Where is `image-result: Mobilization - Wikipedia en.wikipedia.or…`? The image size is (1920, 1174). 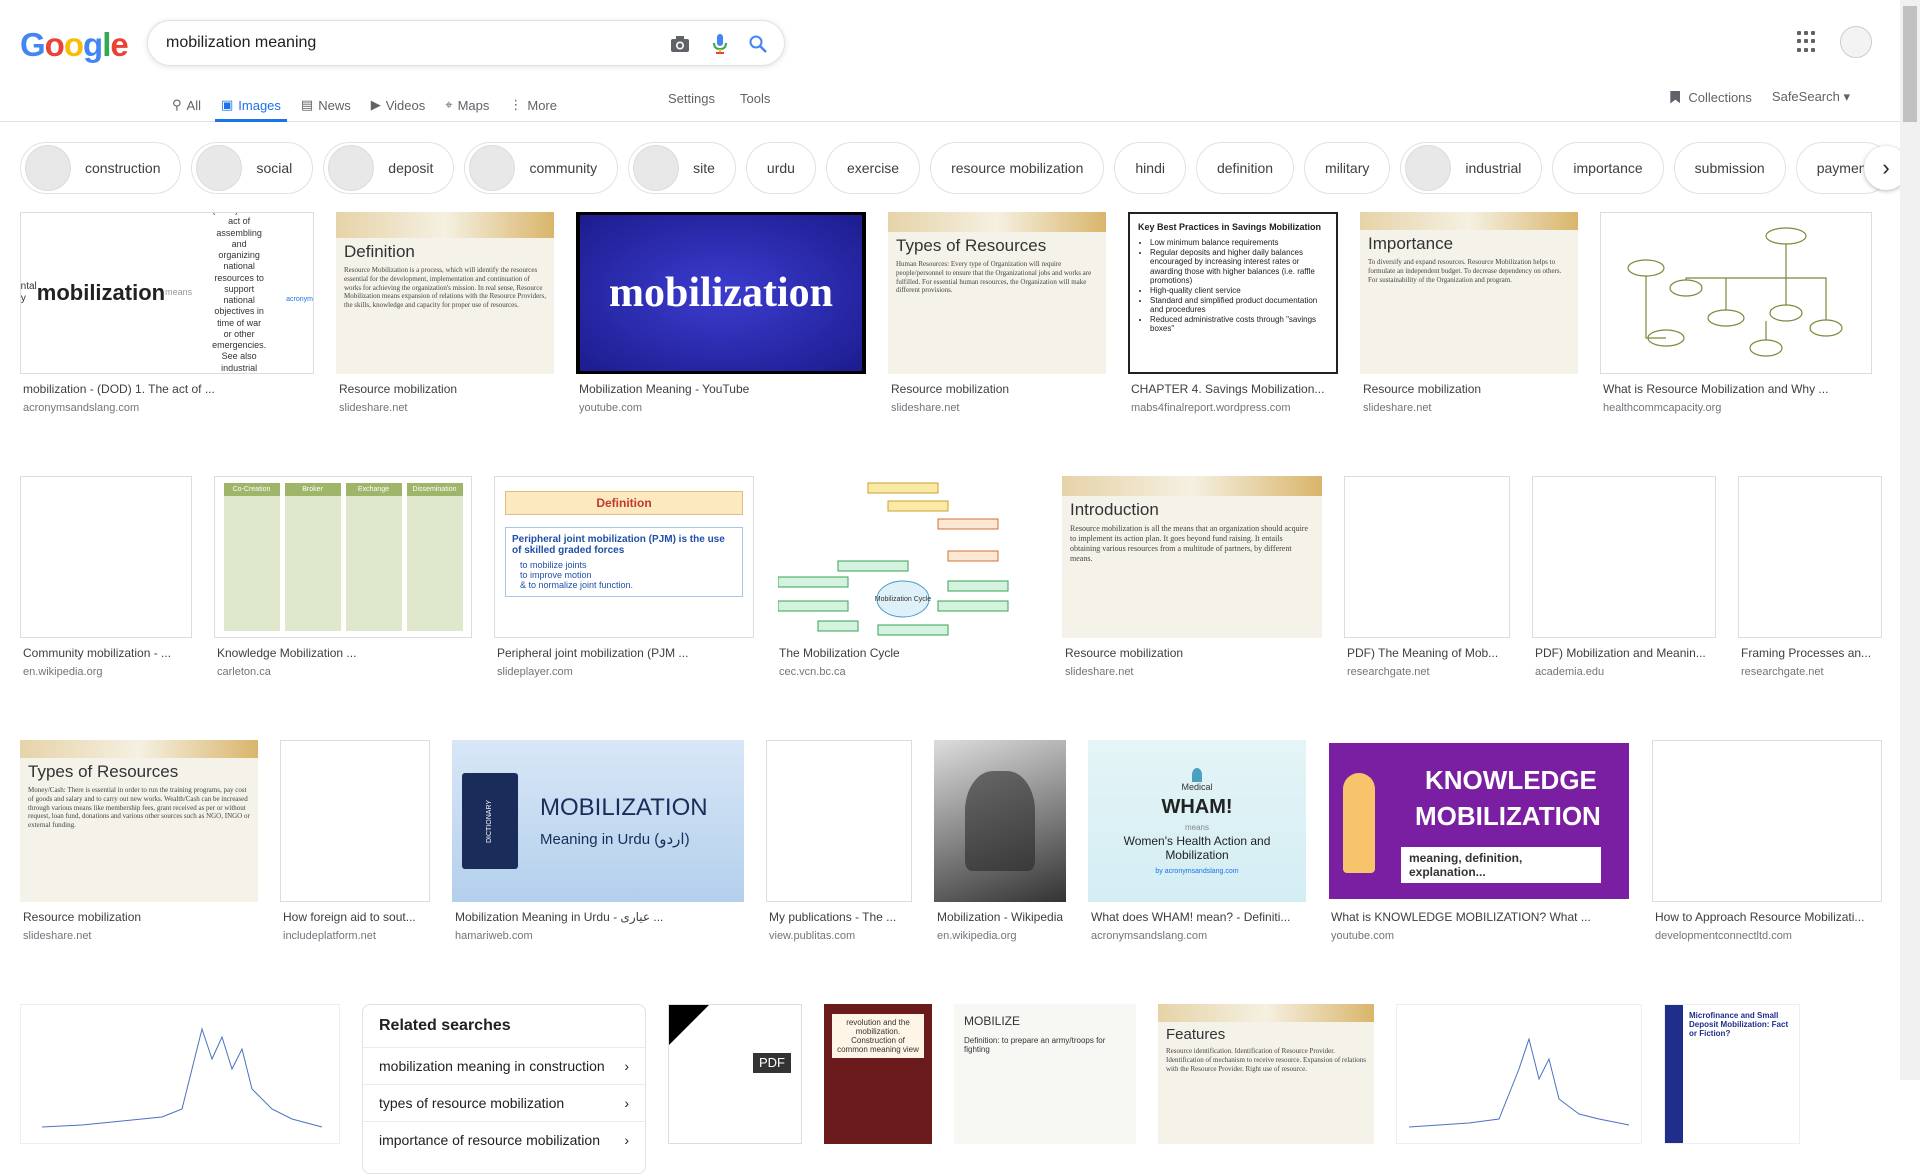
image-result: Mobilization - Wikipedia en.wikipedia.or… is located at coordinates (1000, 871).